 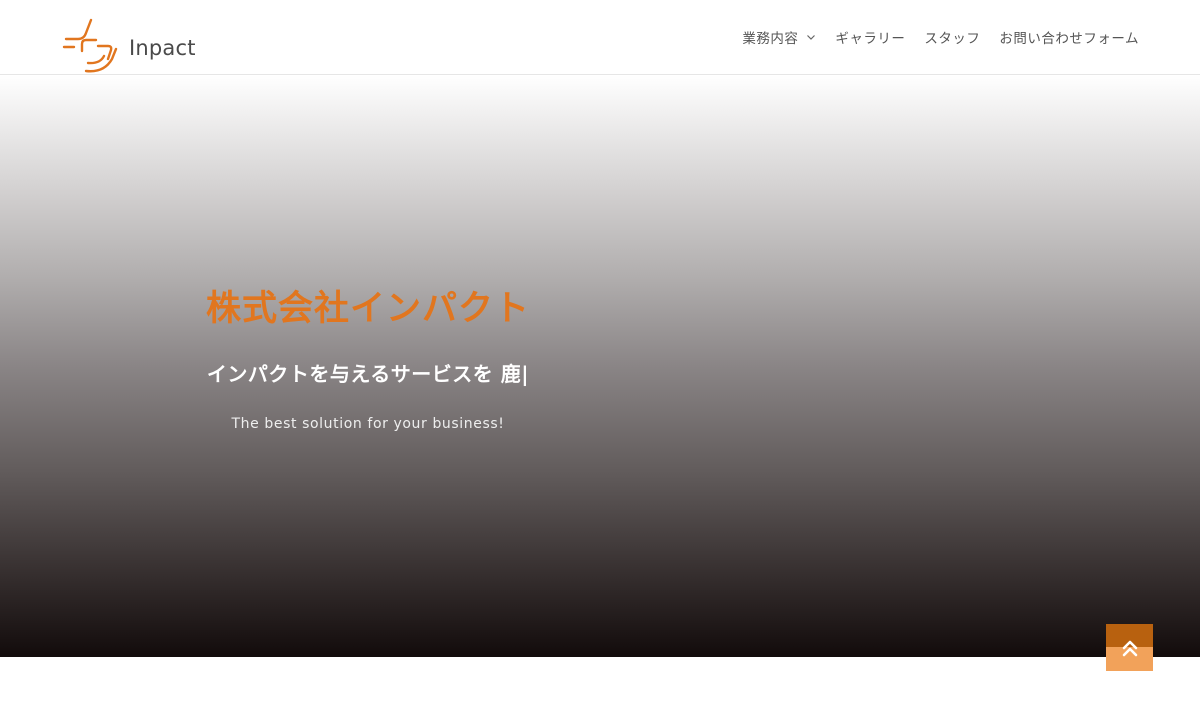 I want to click on hero-title: 株式会社インパクト, so click(x=367, y=309).